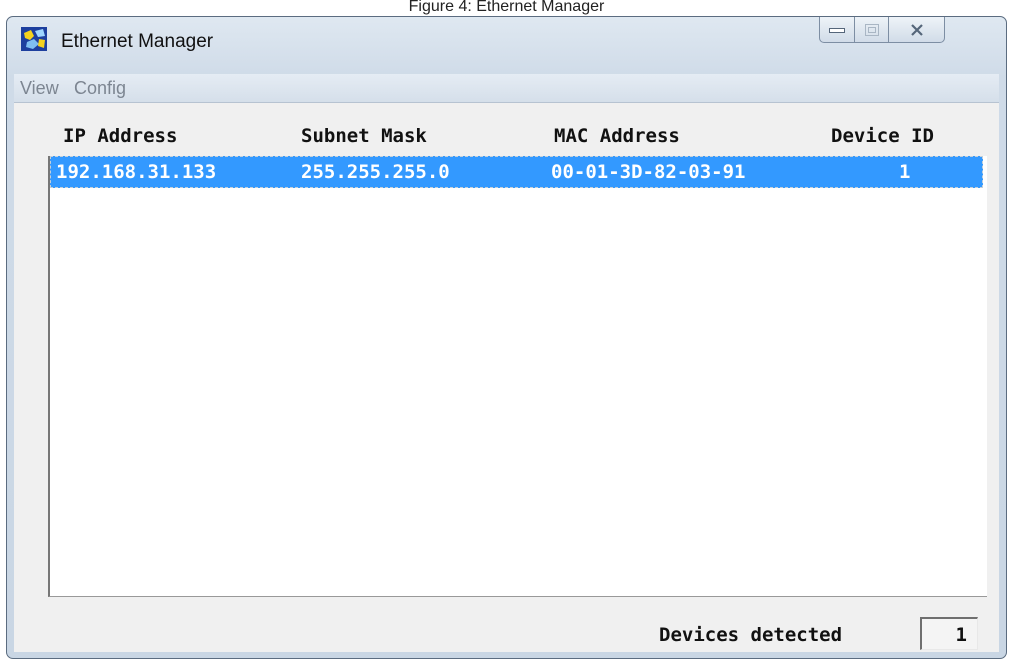 This screenshot has height=665, width=1013. What do you see at coordinates (882, 136) in the screenshot?
I see `column-header-device-id: Device ID` at bounding box center [882, 136].